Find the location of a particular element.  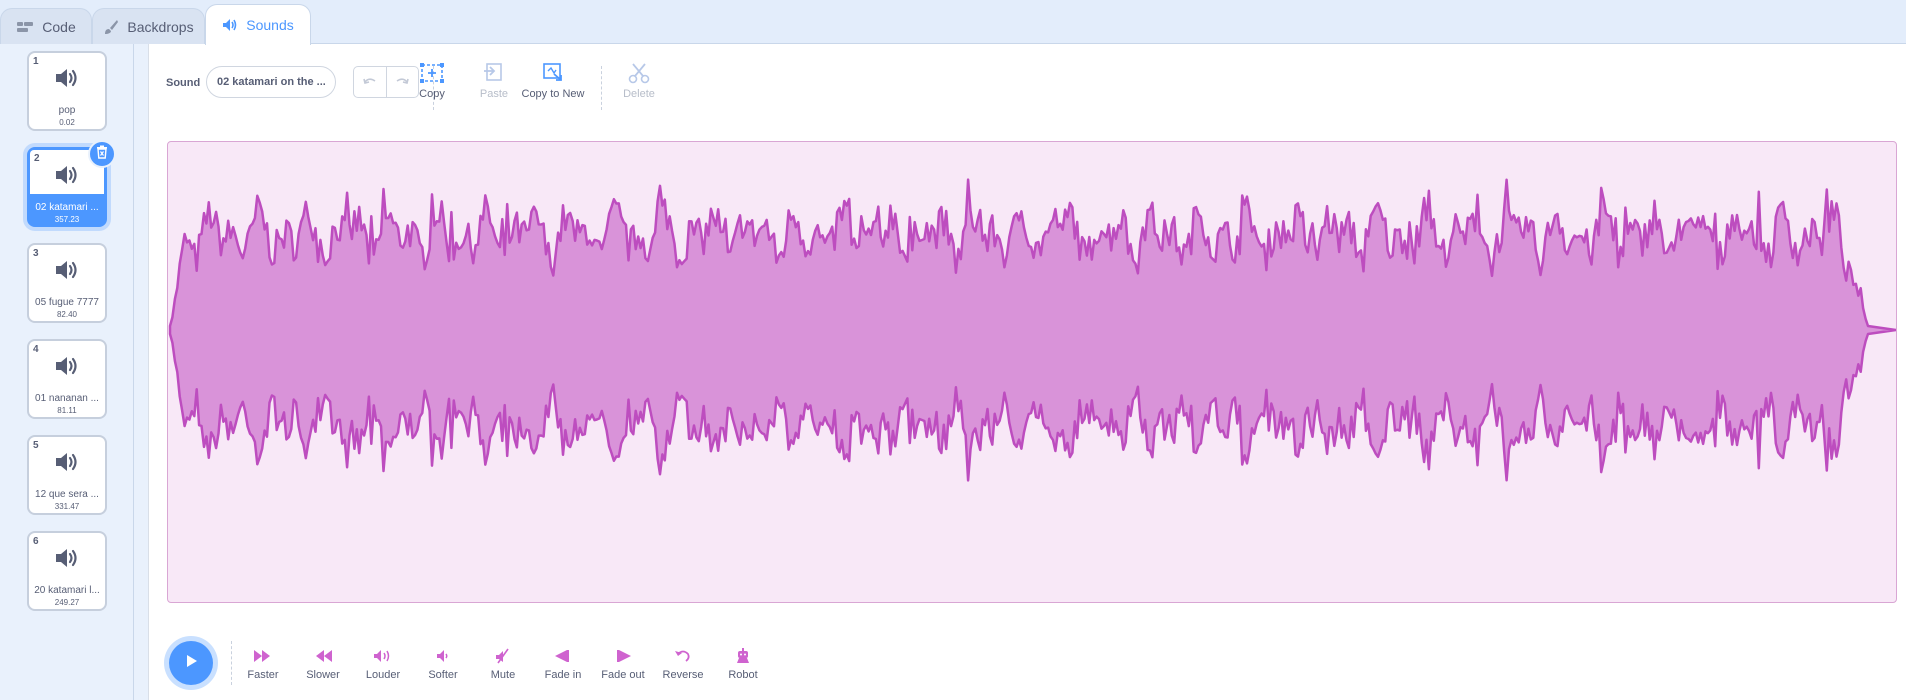

mute-button: Mute is located at coordinates (503, 664).